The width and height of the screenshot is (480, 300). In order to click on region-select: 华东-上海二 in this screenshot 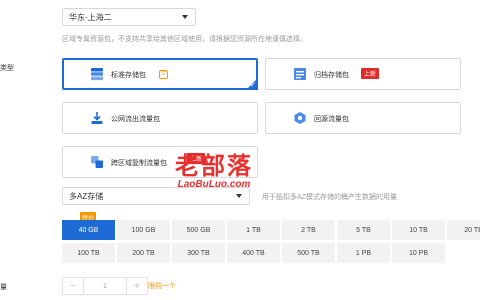, I will do `click(129, 17)`.